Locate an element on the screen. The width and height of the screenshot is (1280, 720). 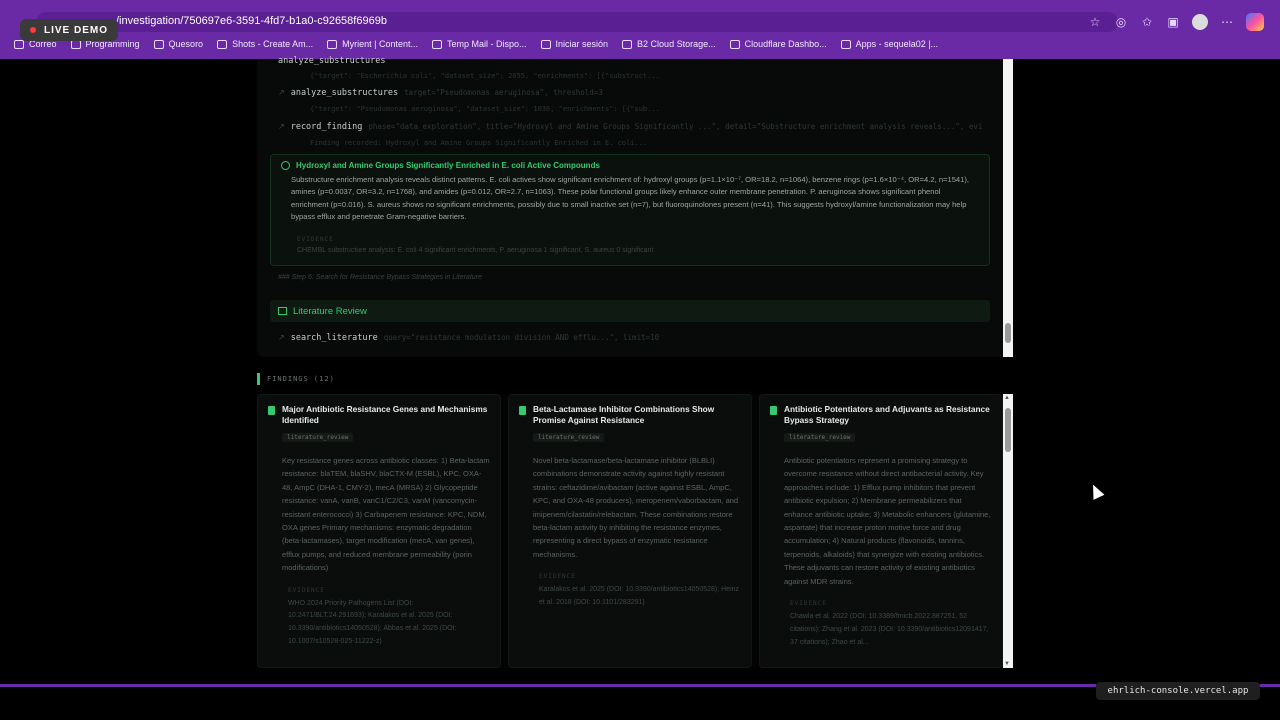
book-icon is located at coordinates (282, 311).